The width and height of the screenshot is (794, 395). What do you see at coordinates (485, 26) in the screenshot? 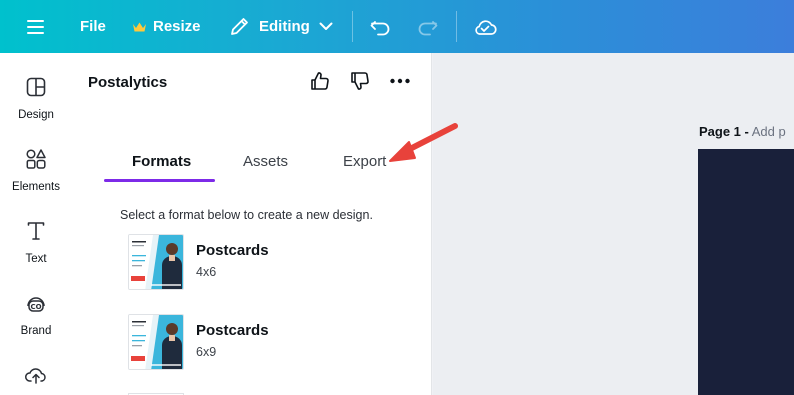
I see `cloud-saved-icon` at bounding box center [485, 26].